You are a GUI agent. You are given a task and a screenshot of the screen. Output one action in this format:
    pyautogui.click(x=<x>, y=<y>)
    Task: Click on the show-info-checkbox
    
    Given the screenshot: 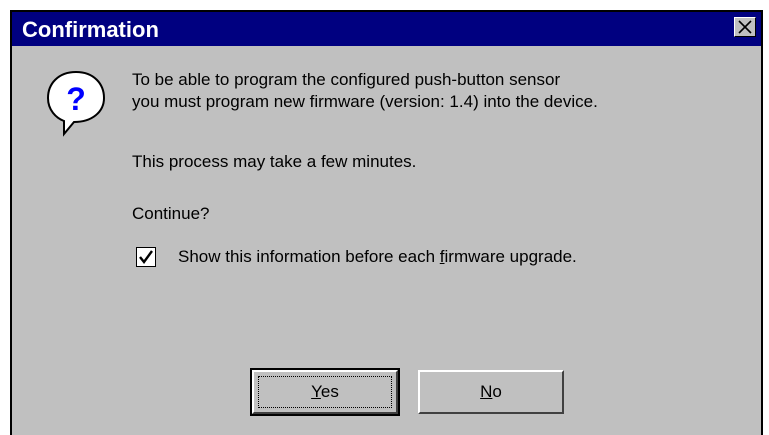 What is the action you would take?
    pyautogui.click(x=146, y=257)
    